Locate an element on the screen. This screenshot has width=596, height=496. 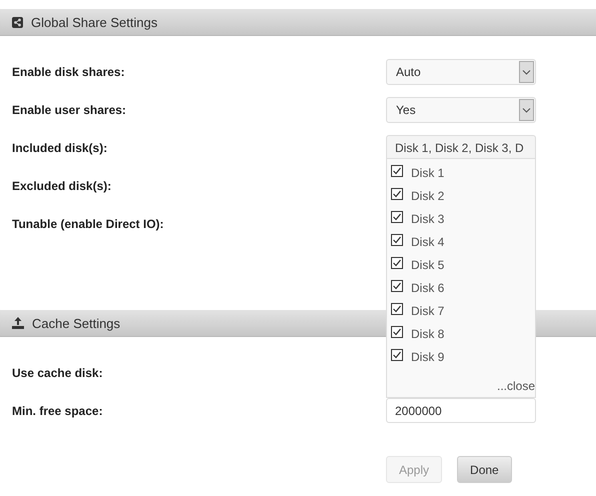
disk-option: Disk 2 is located at coordinates (461, 195).